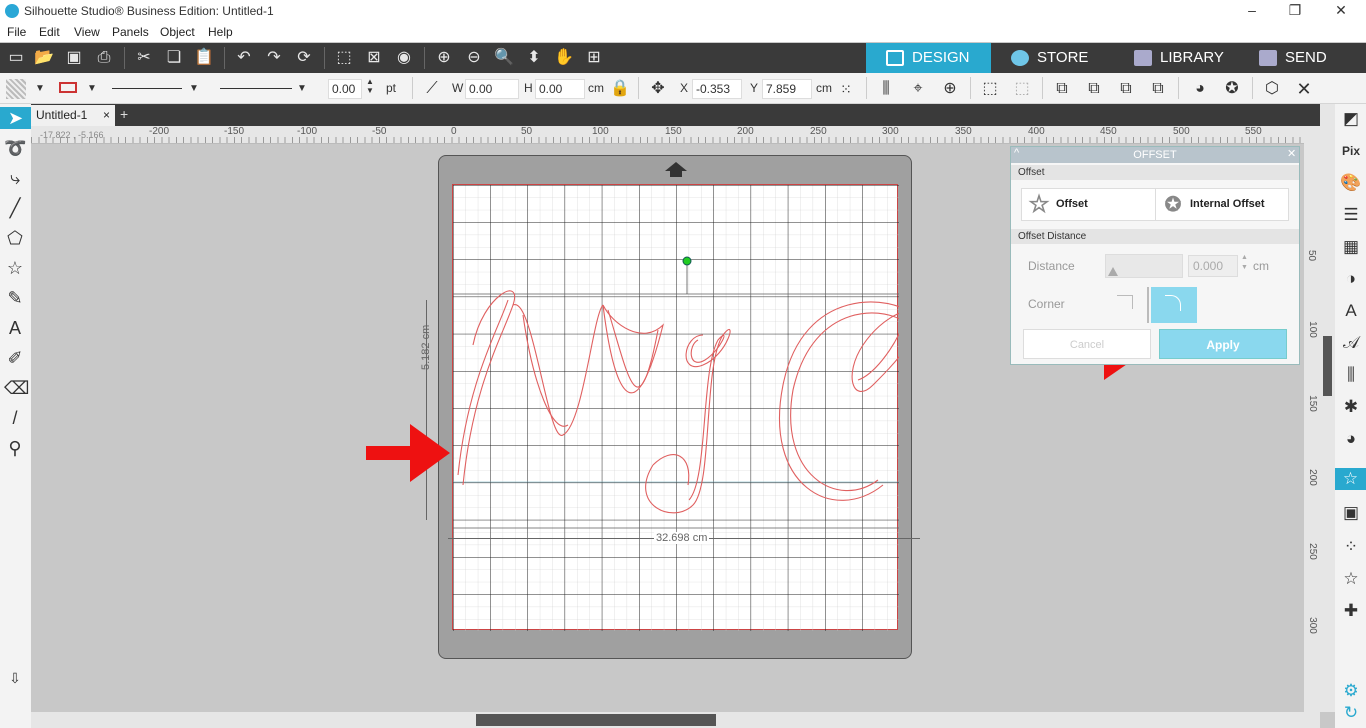  Describe the element at coordinates (144, 58) in the screenshot. I see `cut-icon: ✂` at that location.